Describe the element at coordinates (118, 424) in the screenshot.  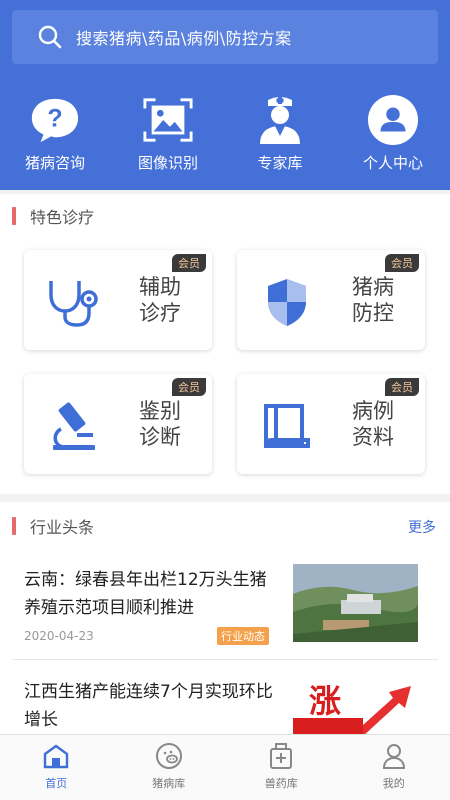
I see `card-differential-diagnosis: 会员 鉴别诊断` at that location.